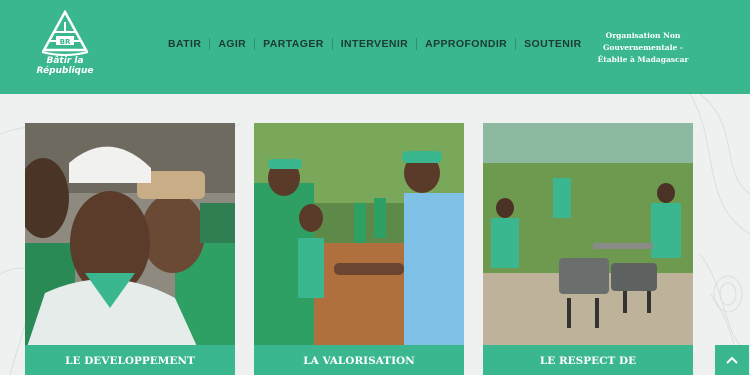  What do you see at coordinates (232, 44) in the screenshot?
I see `nav-item-agir: AGIR` at bounding box center [232, 44].